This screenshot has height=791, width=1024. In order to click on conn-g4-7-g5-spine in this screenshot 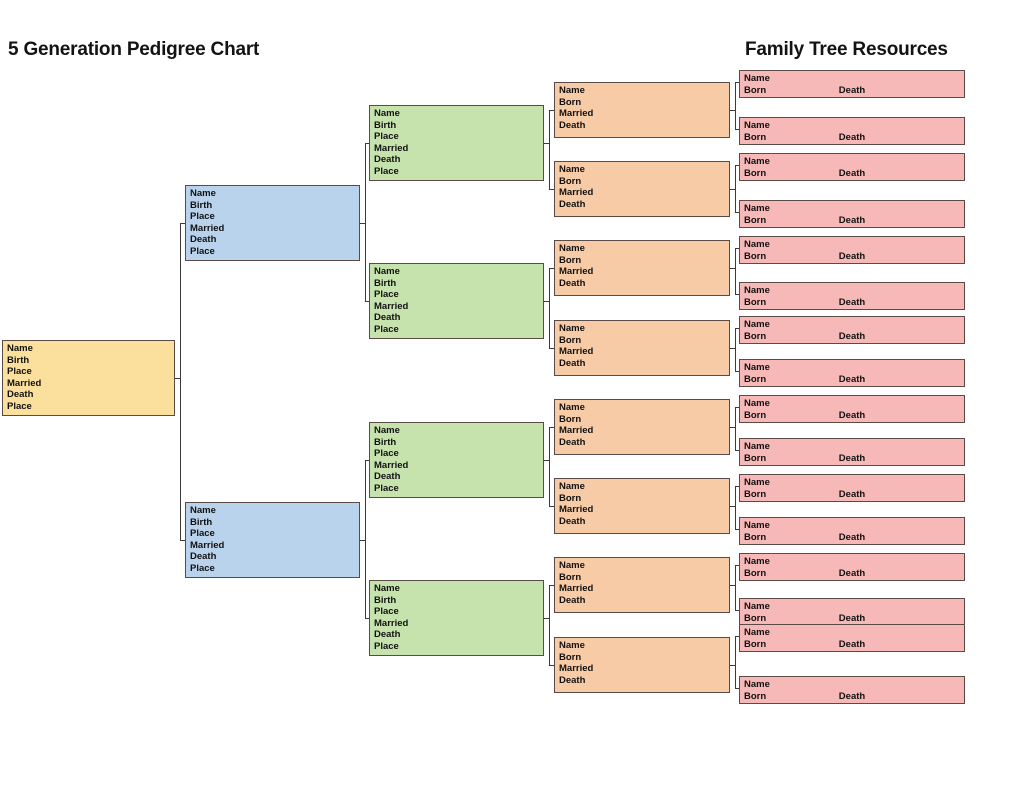, I will do `click(736, 587)`.